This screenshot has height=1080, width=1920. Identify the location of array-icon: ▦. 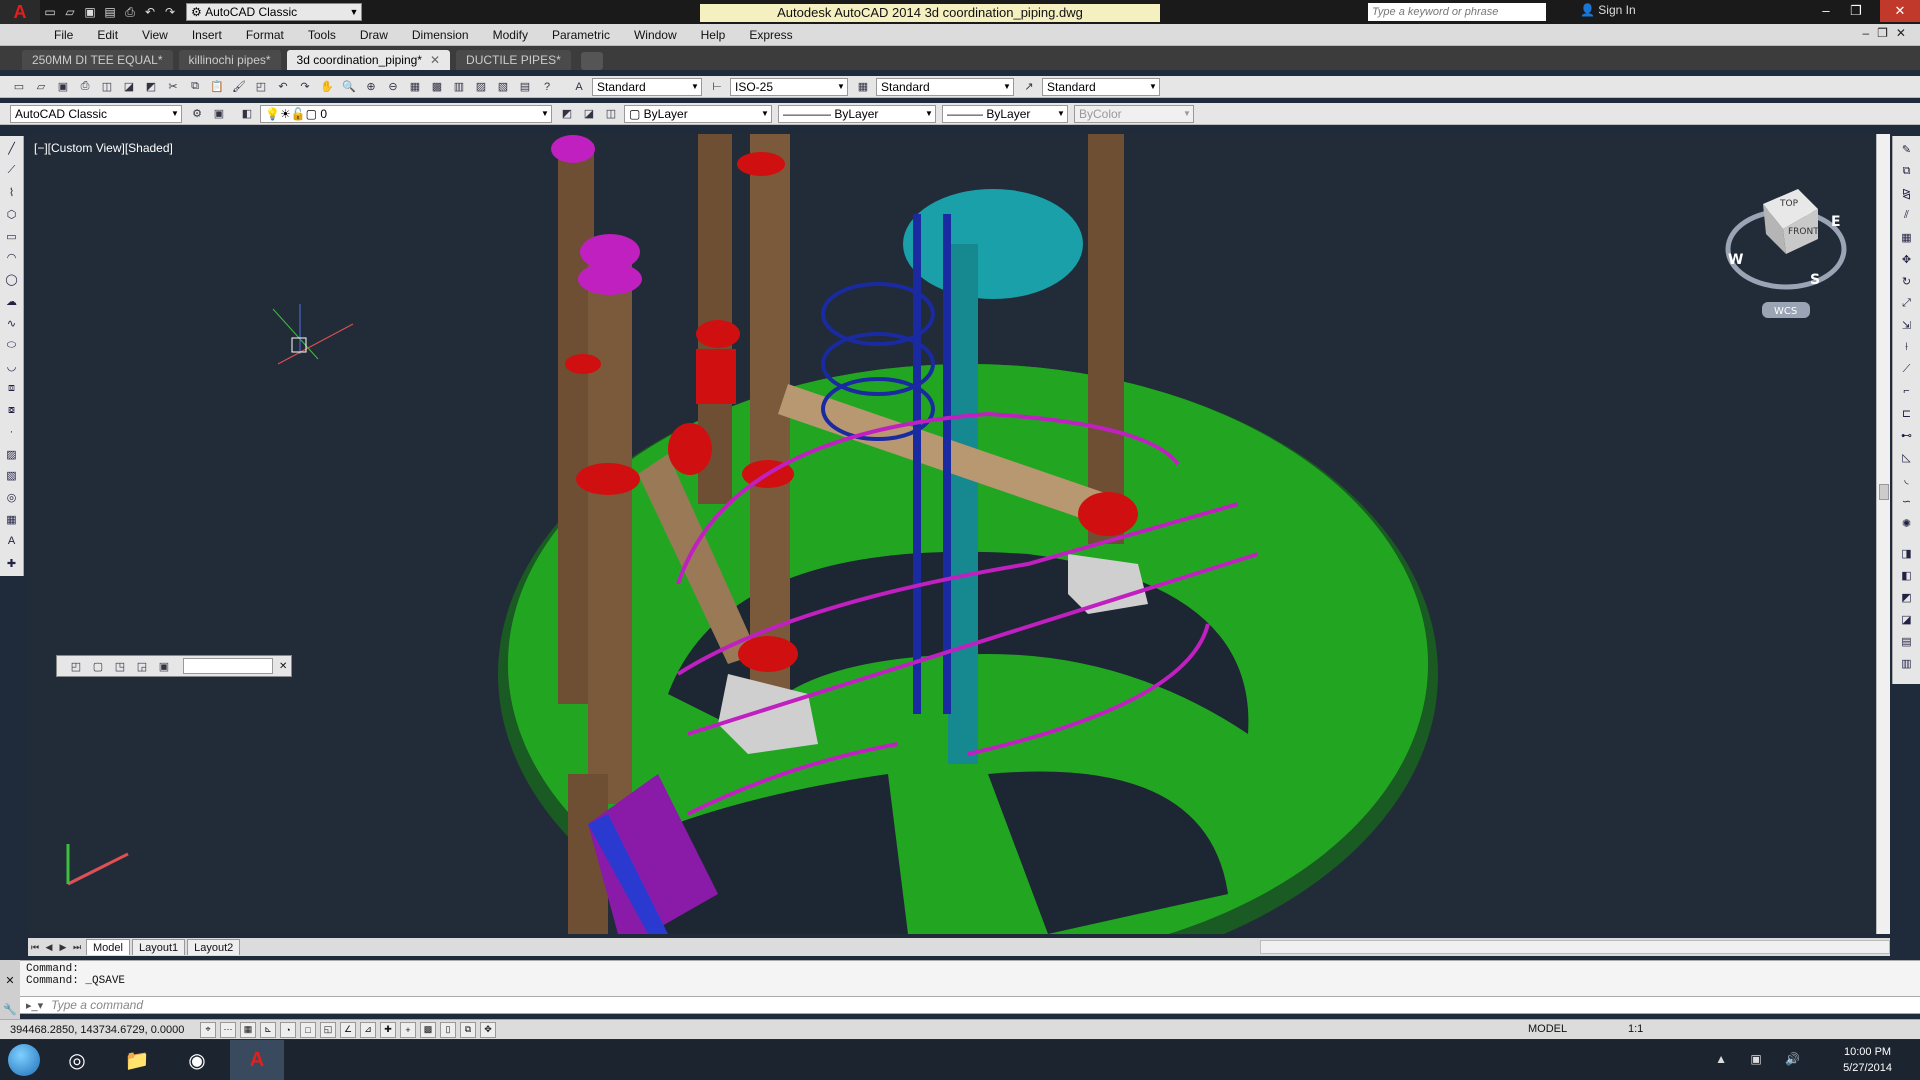
(1907, 237).